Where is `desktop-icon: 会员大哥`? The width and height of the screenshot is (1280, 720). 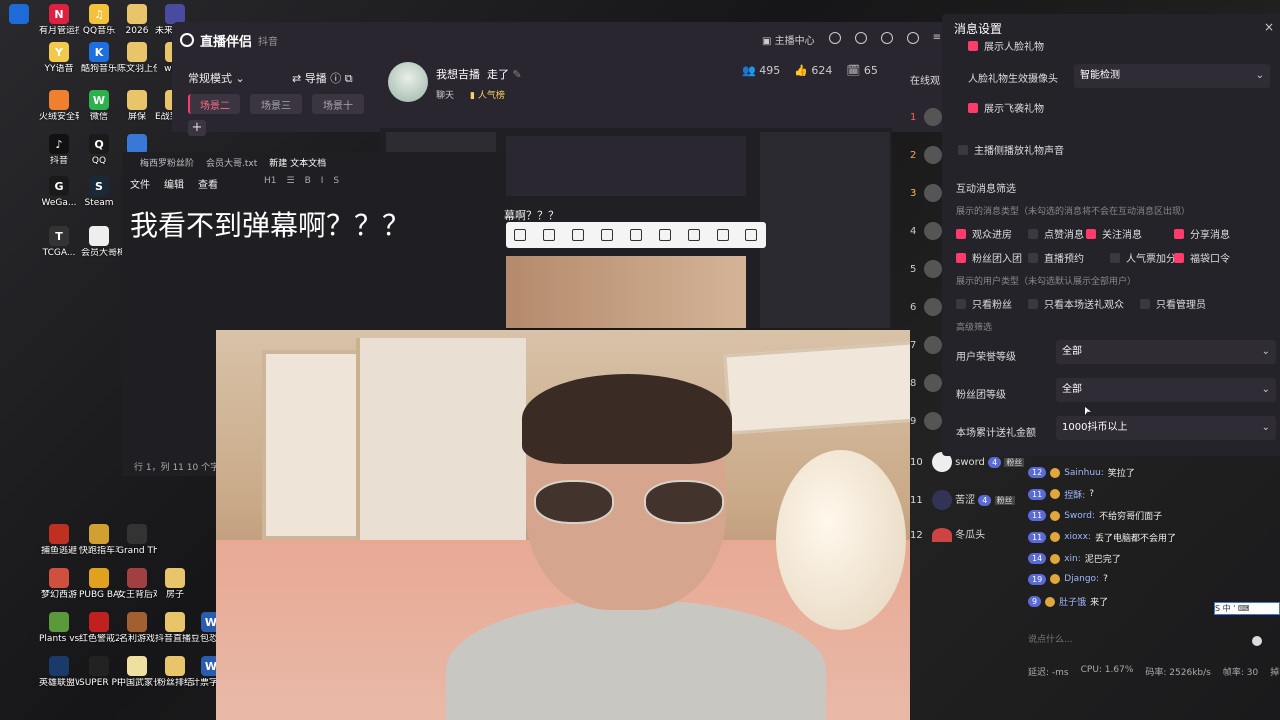
desktop-icon: 会员大哥 is located at coordinates (99, 248).